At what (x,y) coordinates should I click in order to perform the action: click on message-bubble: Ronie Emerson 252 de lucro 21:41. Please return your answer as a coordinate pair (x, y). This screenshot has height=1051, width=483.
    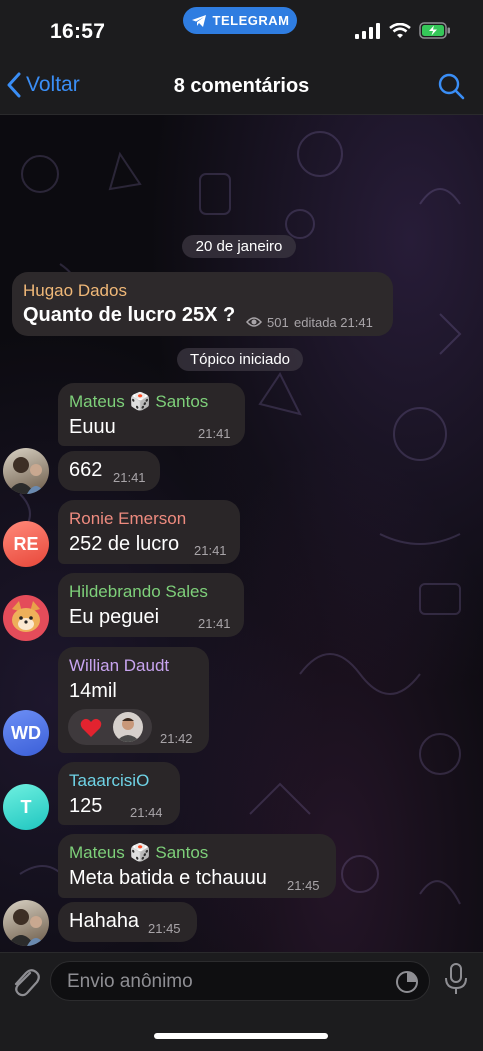
    Looking at the image, I should click on (149, 532).